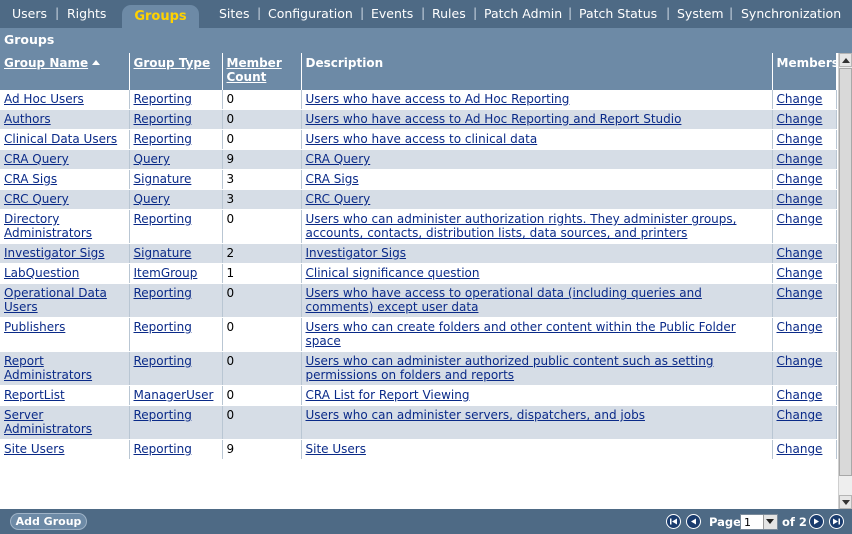 Image resolution: width=852 pixels, height=534 pixels. Describe the element at coordinates (426, 521) in the screenshot. I see `table-footer: Add Group Page 1 of 2` at that location.